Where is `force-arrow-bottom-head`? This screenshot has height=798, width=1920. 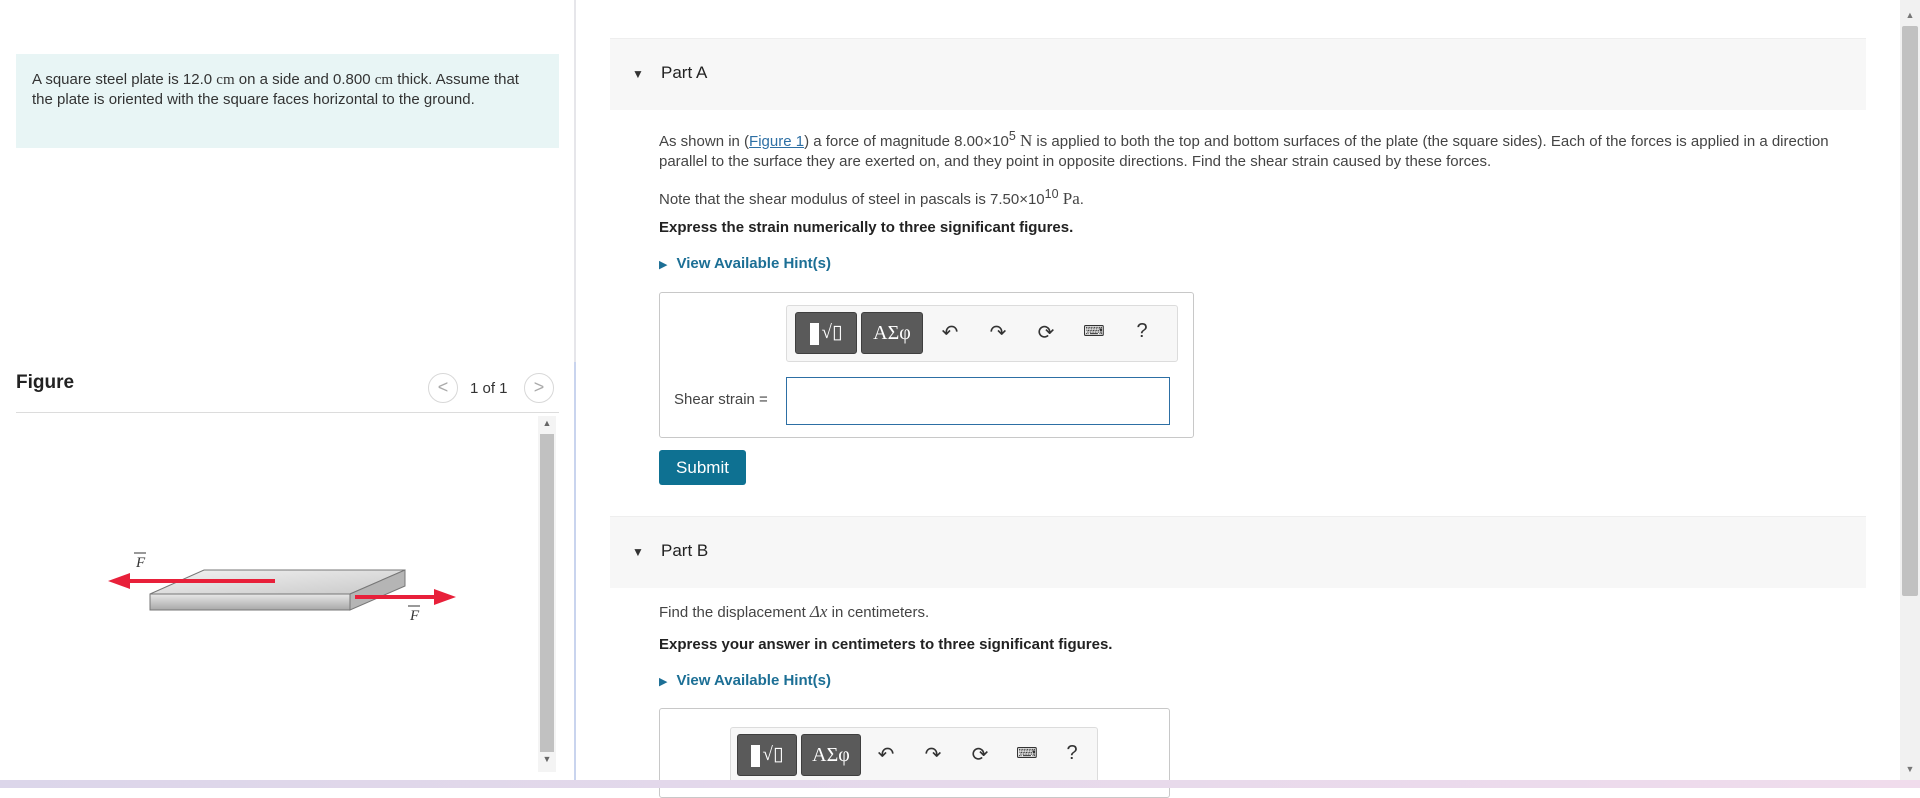 force-arrow-bottom-head is located at coordinates (445, 597).